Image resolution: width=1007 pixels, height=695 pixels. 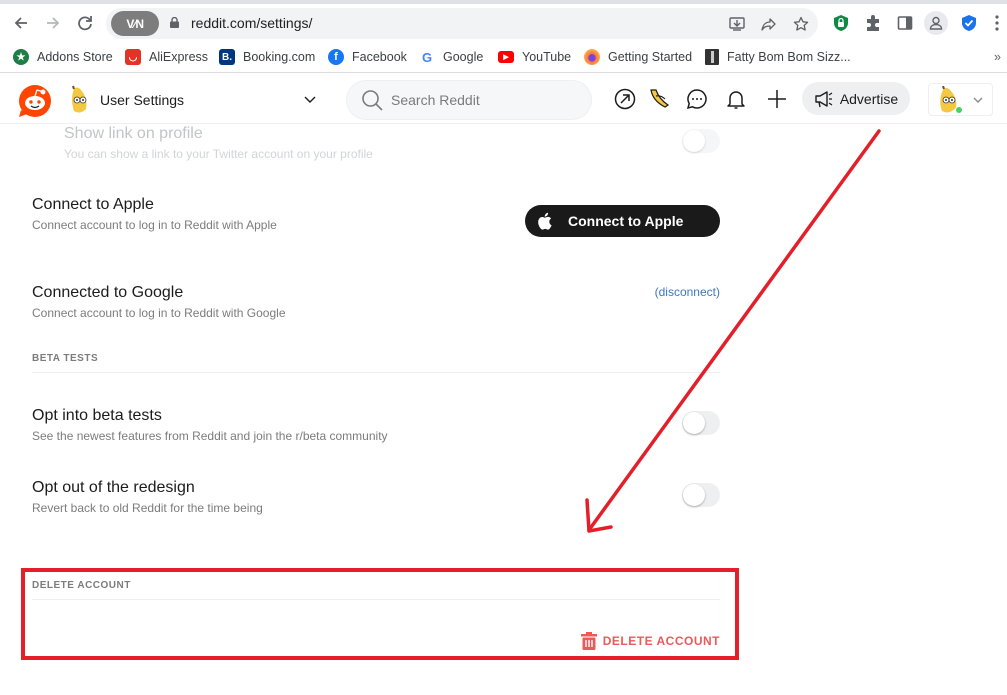 What do you see at coordinates (462, 23) in the screenshot?
I see `address-bar: V⁄N reddit.com/settings/` at bounding box center [462, 23].